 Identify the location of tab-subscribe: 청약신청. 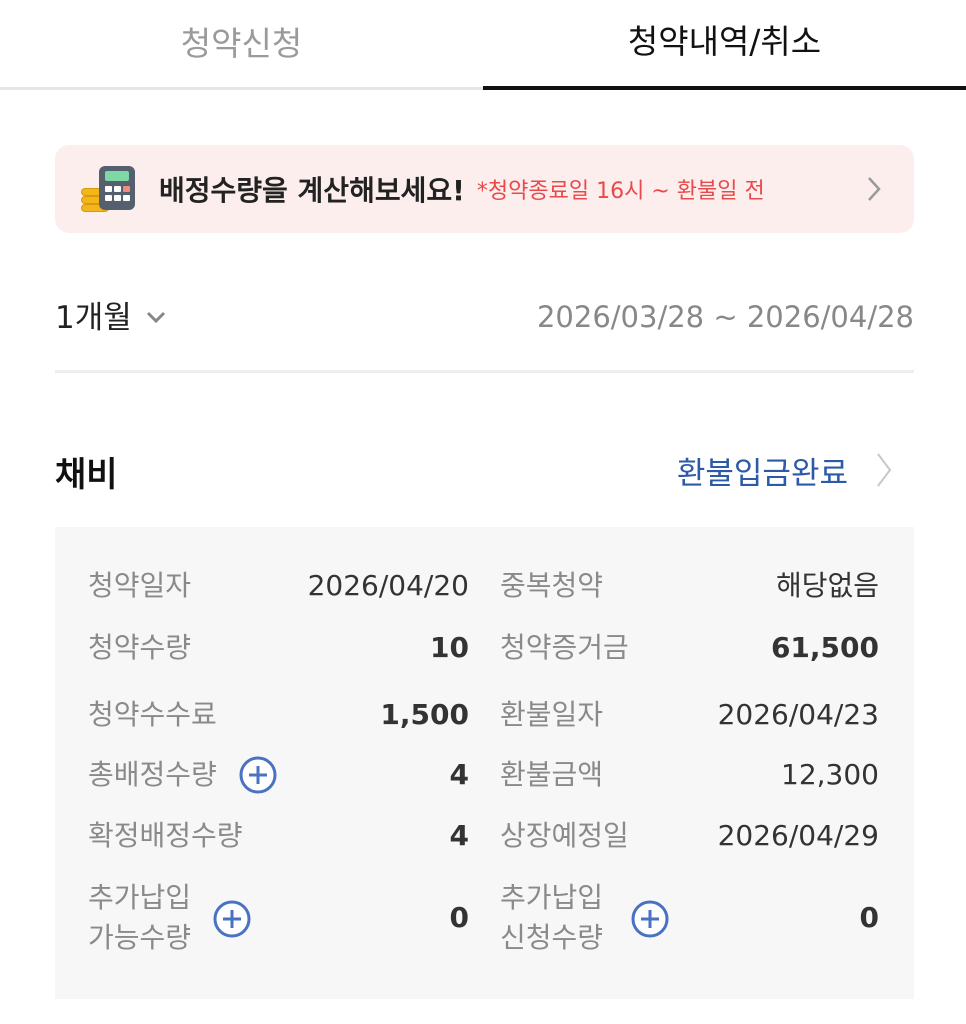
(241, 45).